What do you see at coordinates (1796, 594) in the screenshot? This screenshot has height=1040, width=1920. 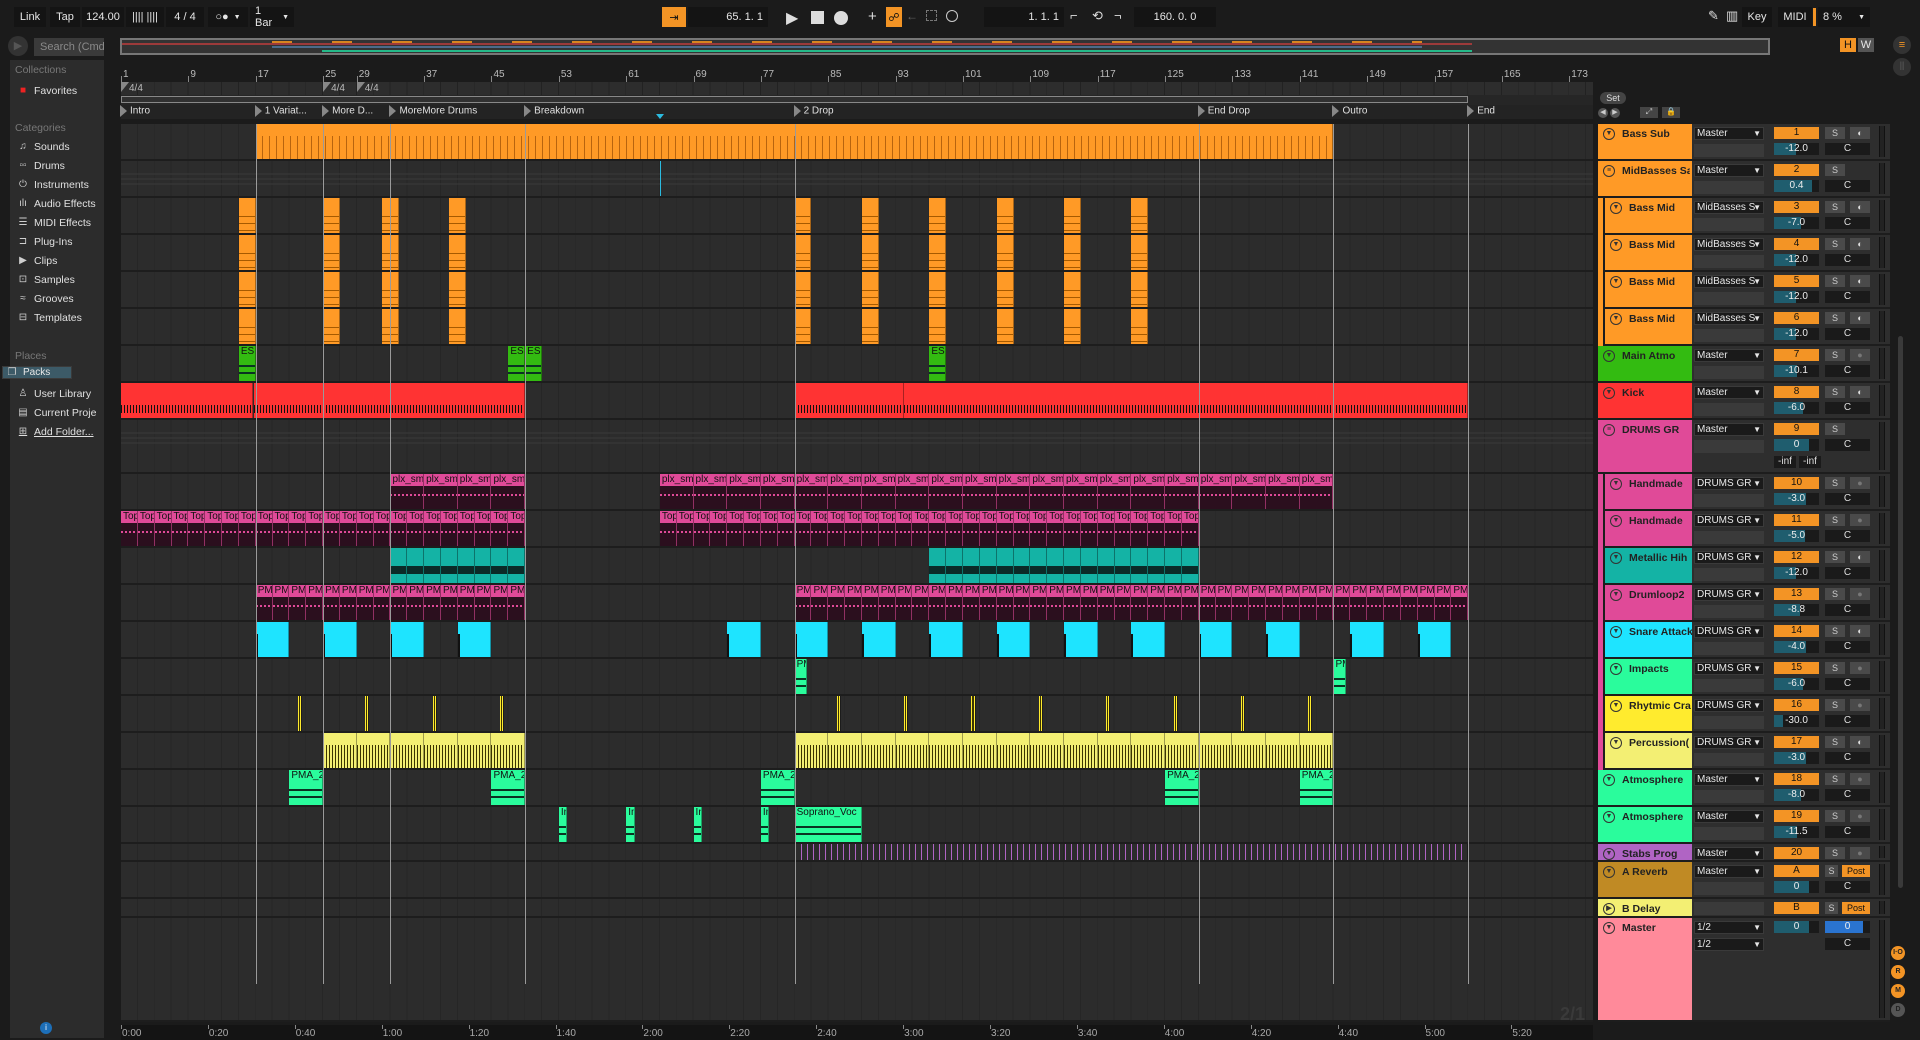 I see `track-activator-number: 13` at bounding box center [1796, 594].